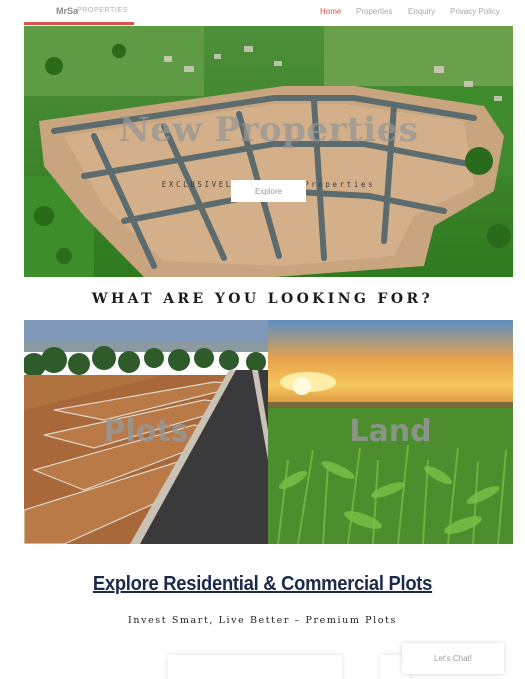 This screenshot has width=525, height=679. What do you see at coordinates (255, 667) in the screenshot?
I see `property-card` at bounding box center [255, 667].